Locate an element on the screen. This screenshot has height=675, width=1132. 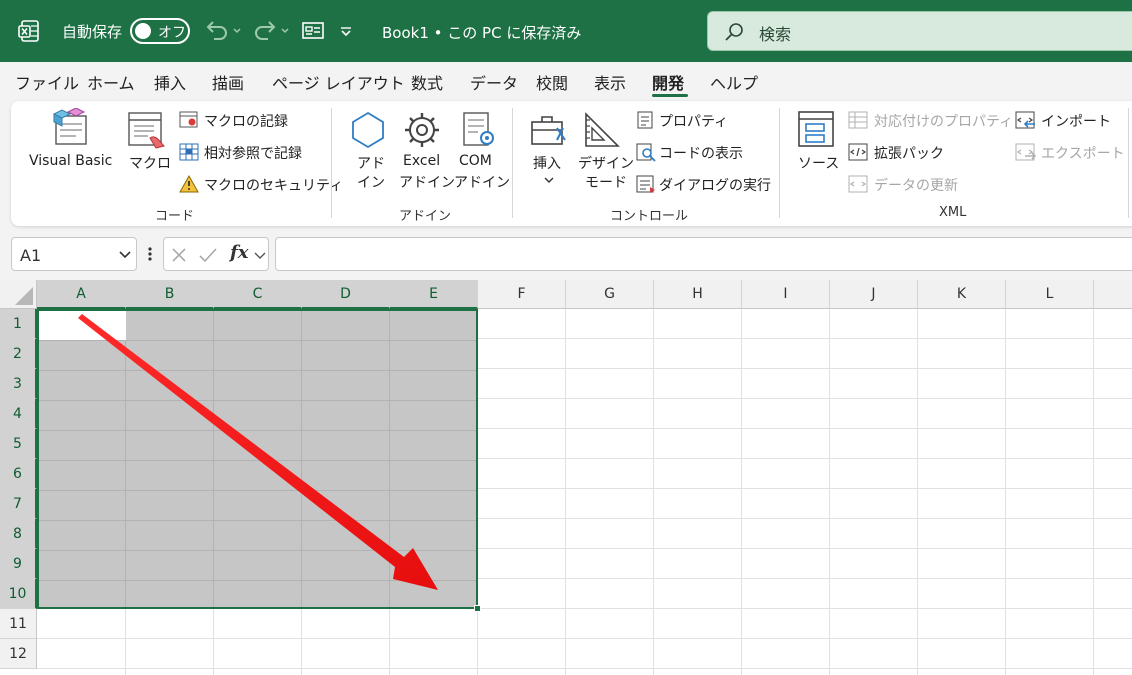
record-macro-icon is located at coordinates (189, 120).